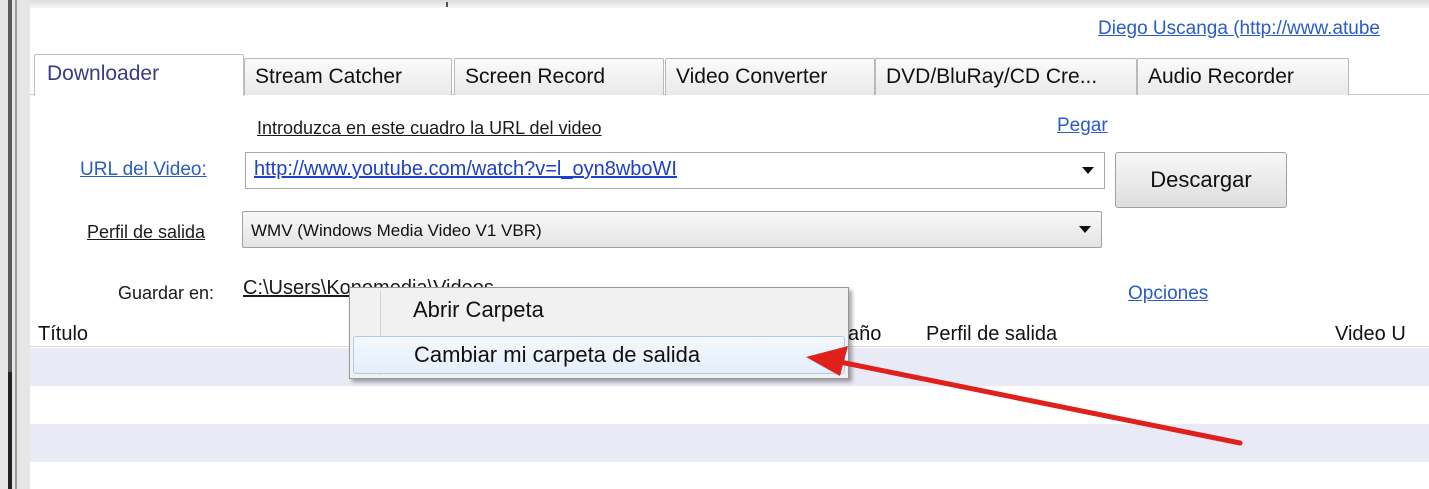 The height and width of the screenshot is (489, 1429). What do you see at coordinates (15, 244) in the screenshot?
I see `left-window-edge` at bounding box center [15, 244].